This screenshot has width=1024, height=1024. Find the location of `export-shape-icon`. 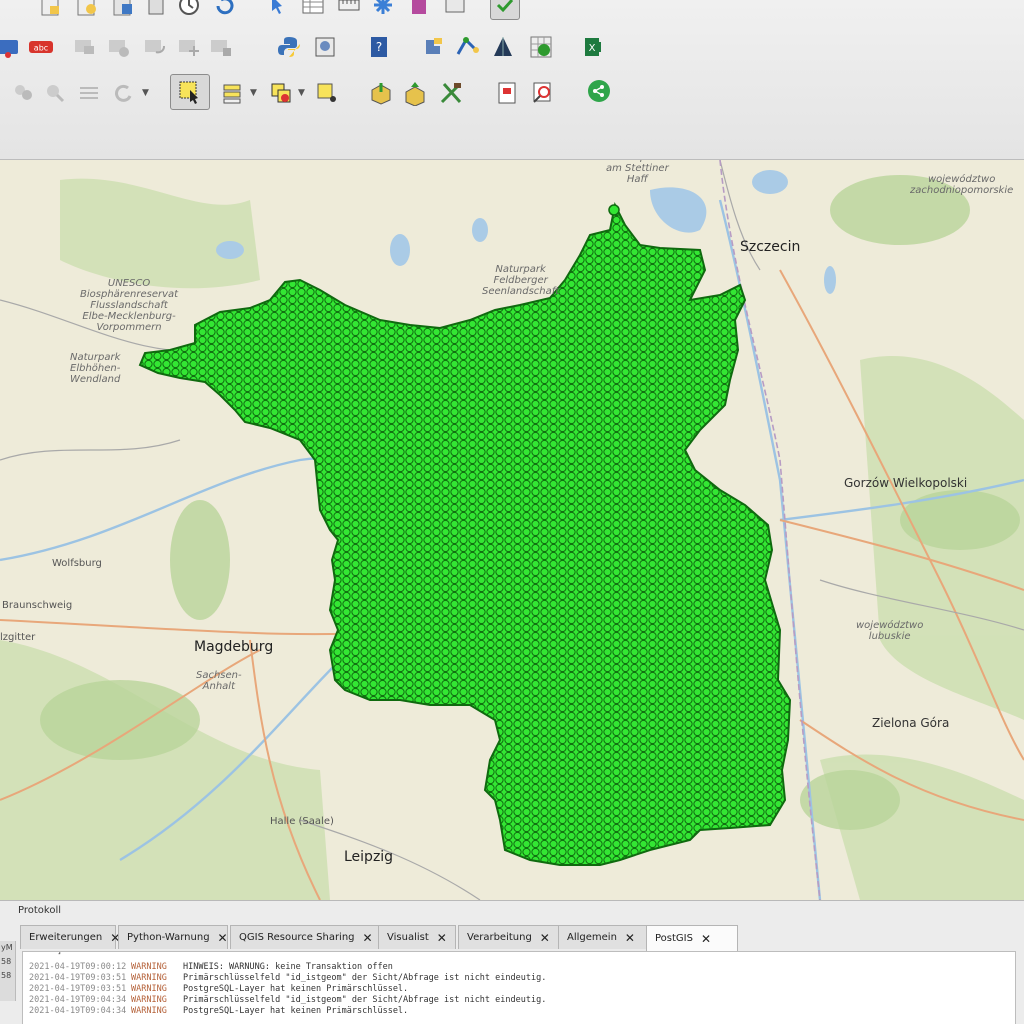

export-shape-icon is located at coordinates (415, 93).